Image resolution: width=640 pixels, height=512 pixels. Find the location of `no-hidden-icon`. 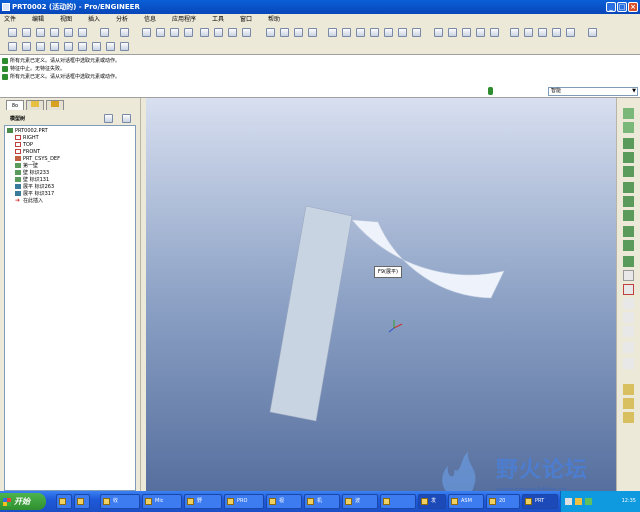

no-hidden-icon is located at coordinates (466, 32).